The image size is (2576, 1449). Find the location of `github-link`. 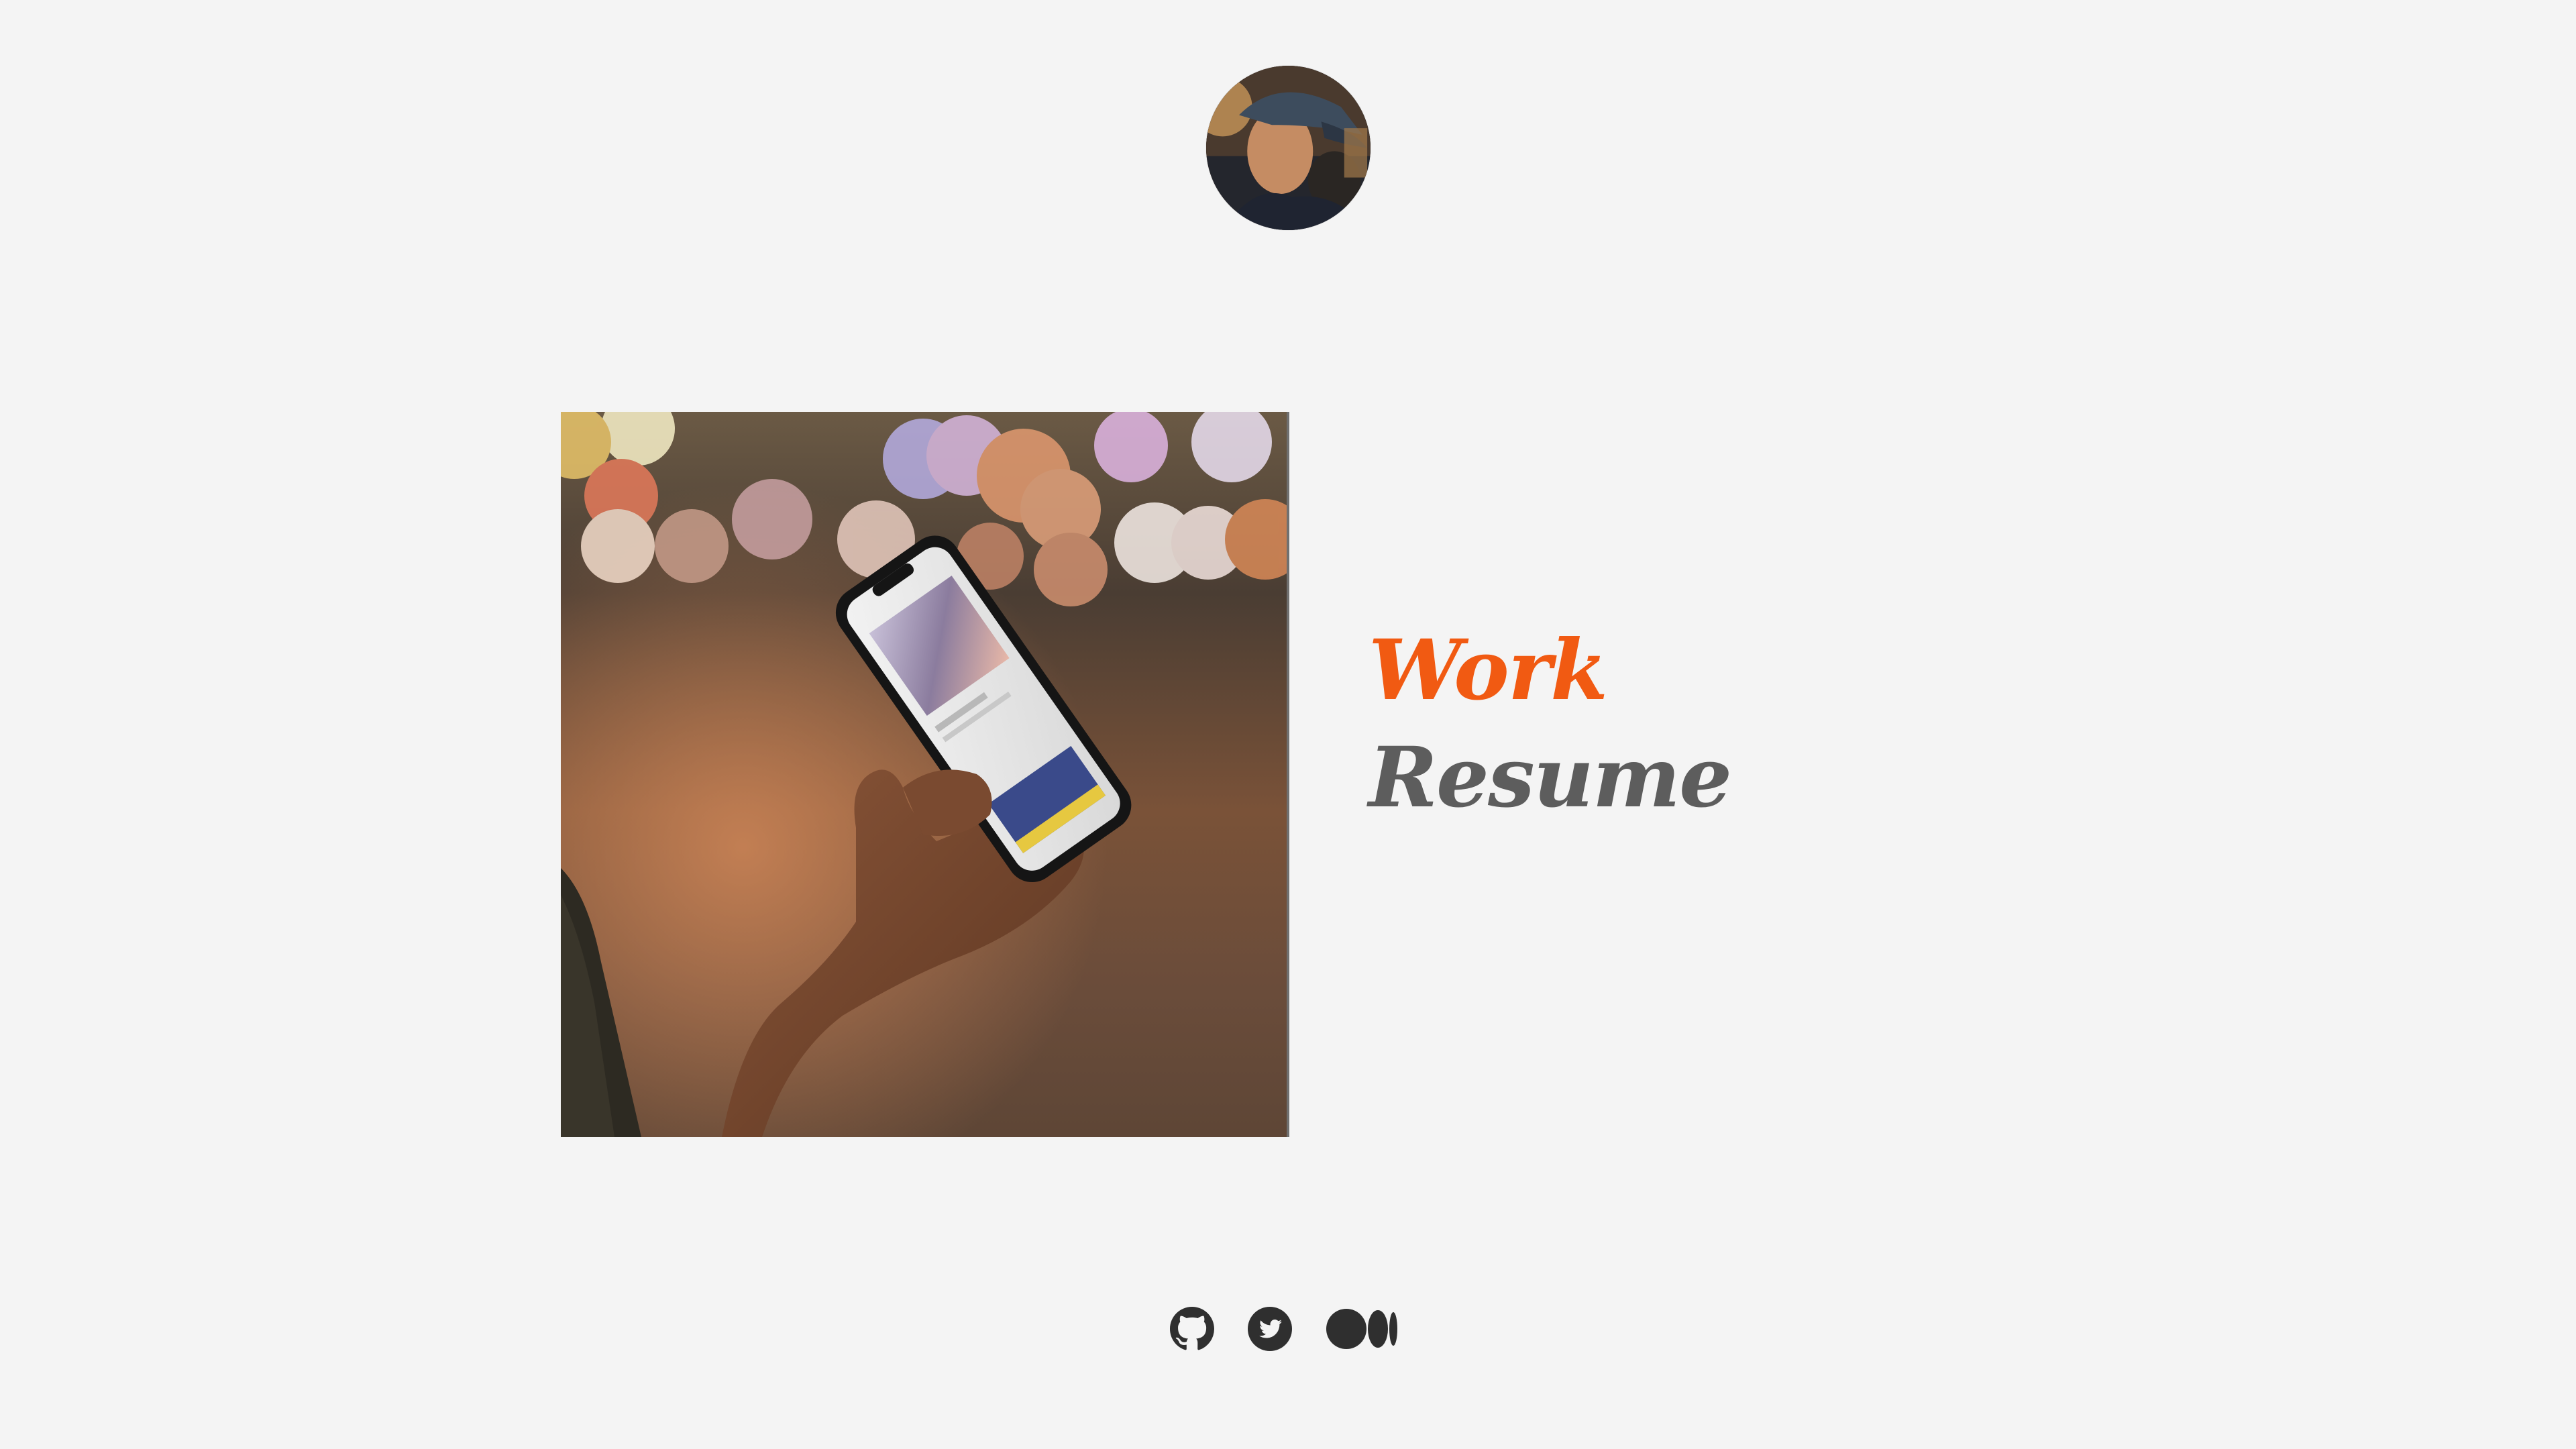

github-link is located at coordinates (1192, 1329).